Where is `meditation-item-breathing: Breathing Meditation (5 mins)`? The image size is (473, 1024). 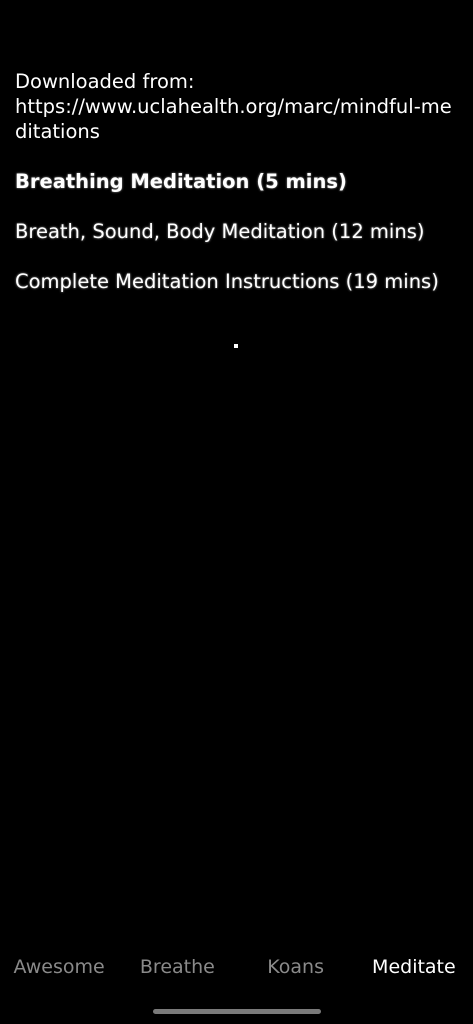 meditation-item-breathing: Breathing Meditation (5 mins) is located at coordinates (239, 181).